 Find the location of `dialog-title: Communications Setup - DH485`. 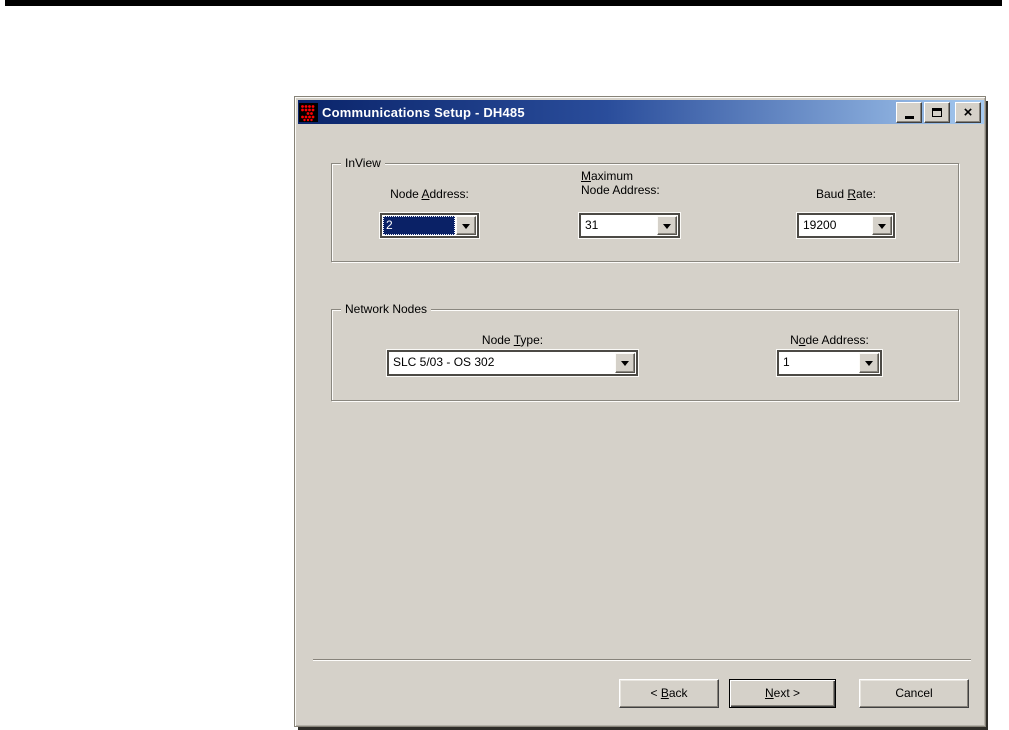

dialog-title: Communications Setup - DH485 is located at coordinates (423, 112).